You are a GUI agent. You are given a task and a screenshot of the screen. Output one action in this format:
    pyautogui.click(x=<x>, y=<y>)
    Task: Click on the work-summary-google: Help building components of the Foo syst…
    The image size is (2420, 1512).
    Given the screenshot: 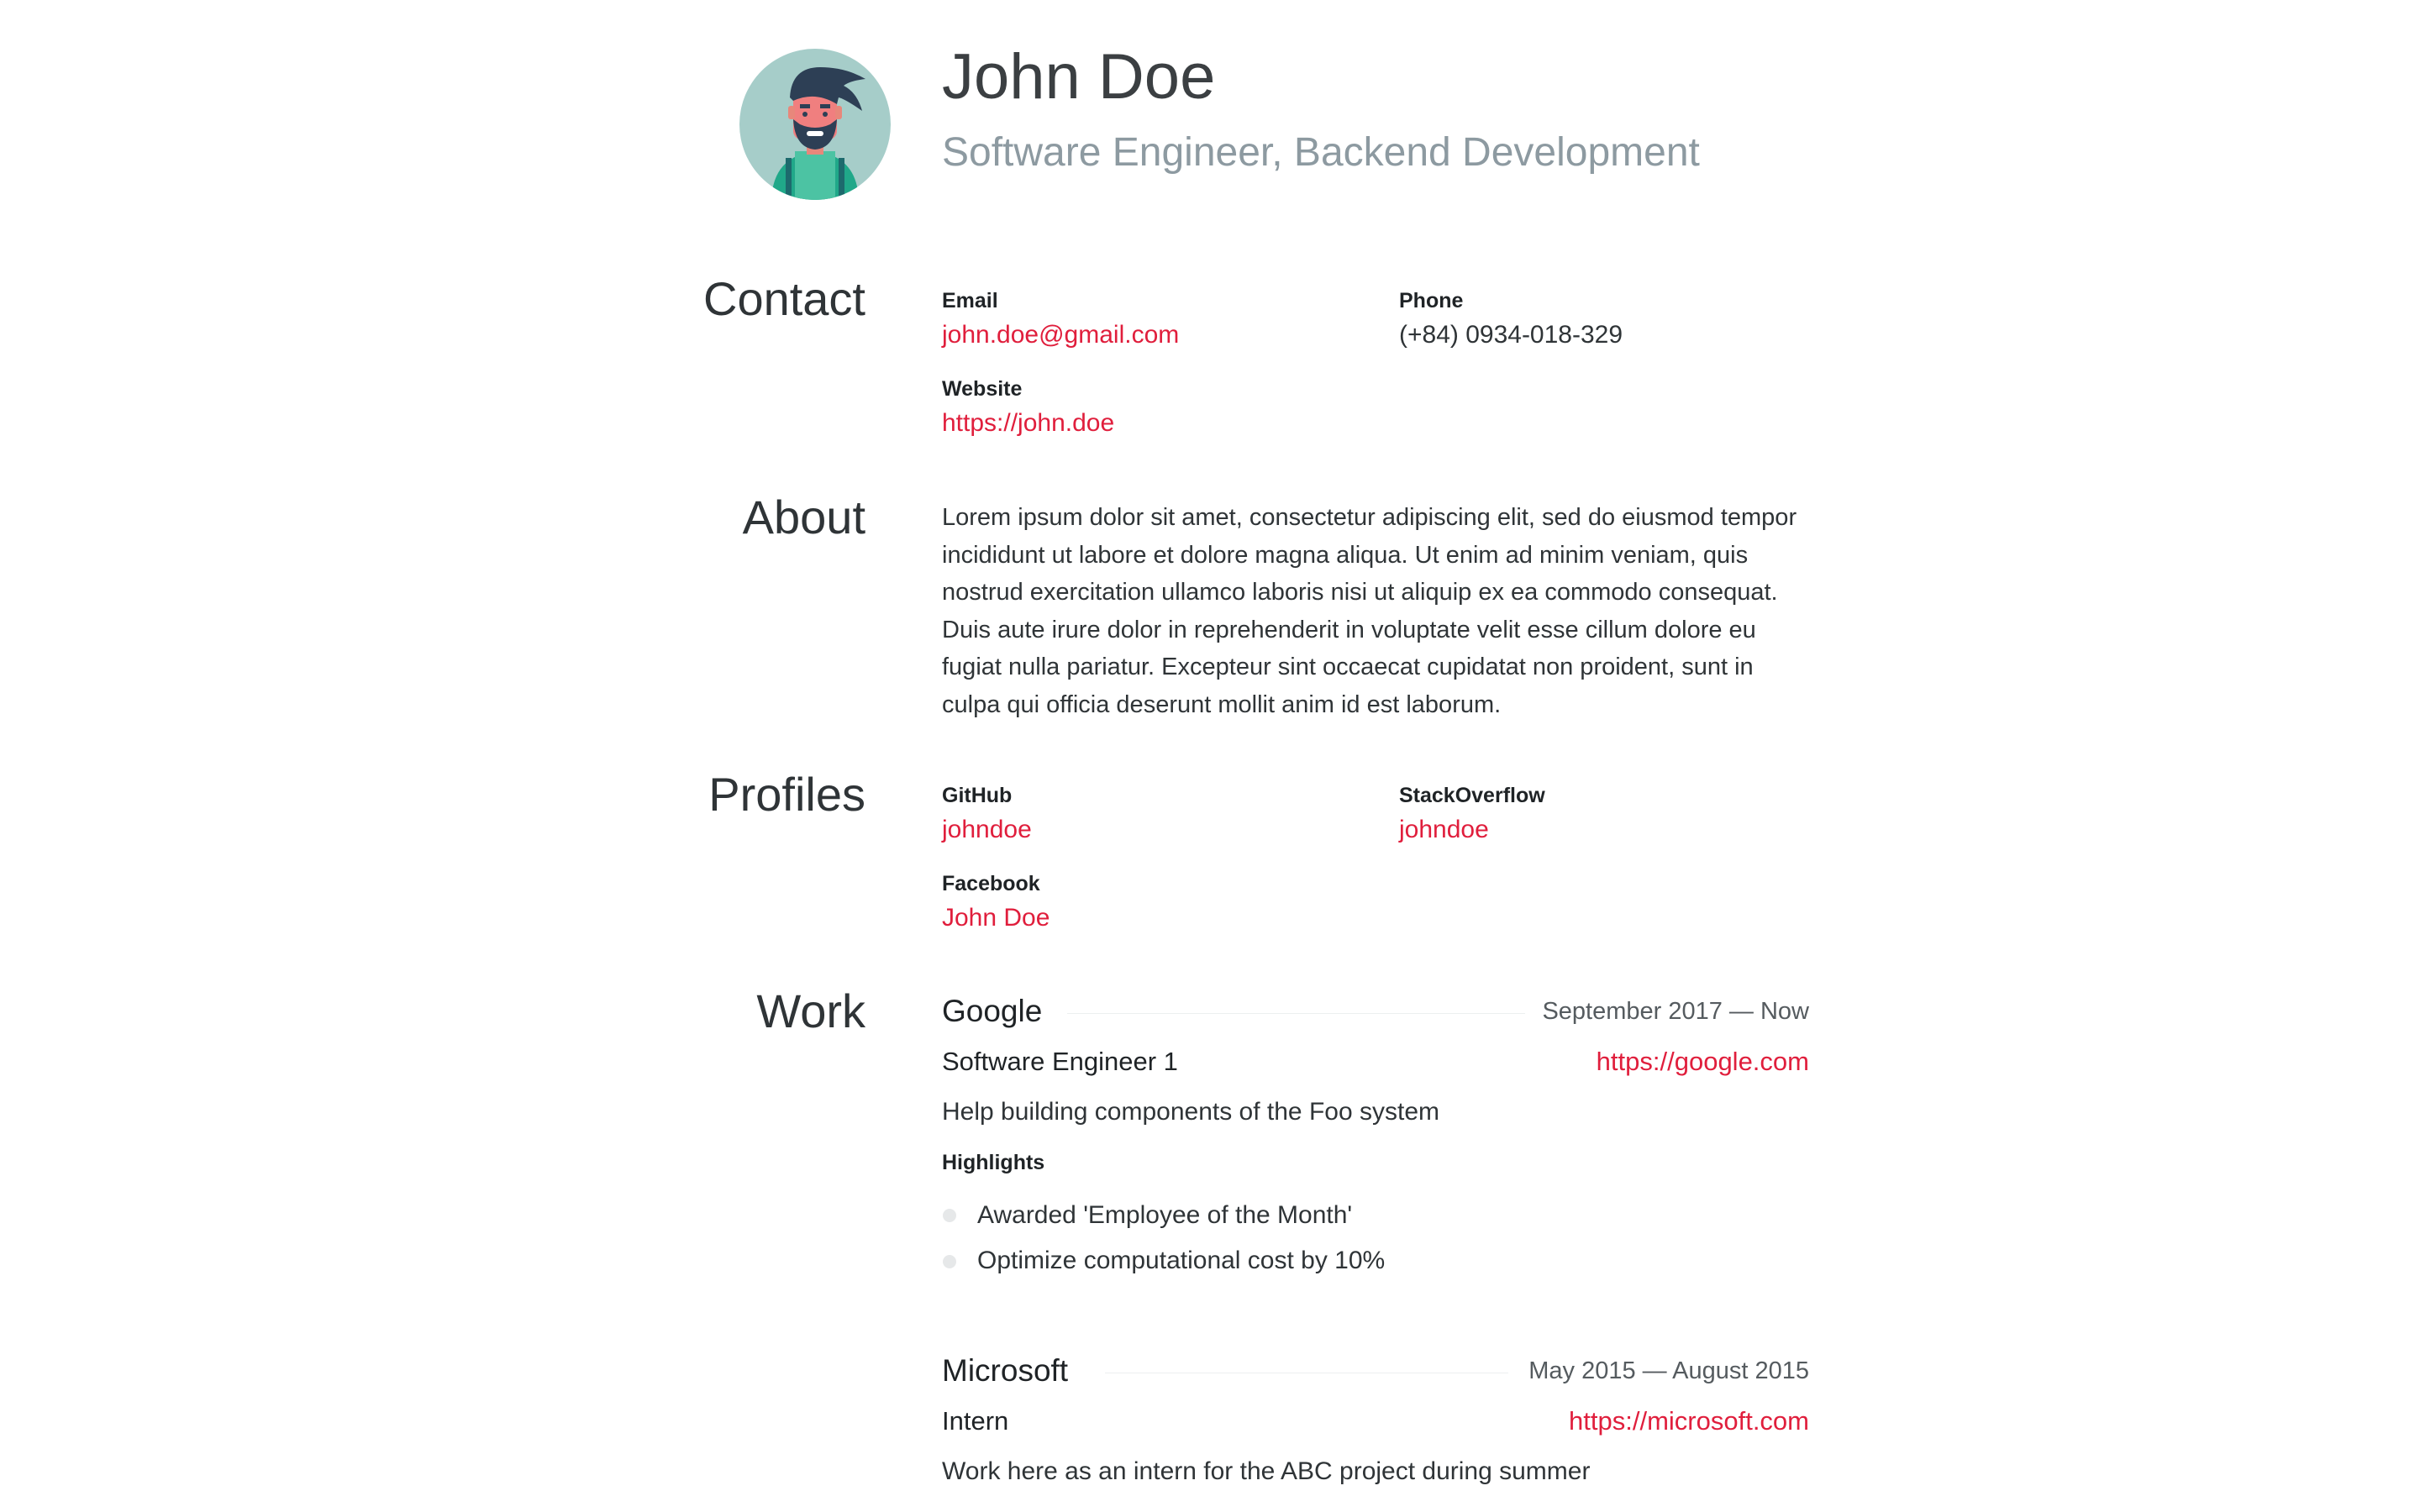 What is the action you would take?
    pyautogui.click(x=1191, y=1112)
    